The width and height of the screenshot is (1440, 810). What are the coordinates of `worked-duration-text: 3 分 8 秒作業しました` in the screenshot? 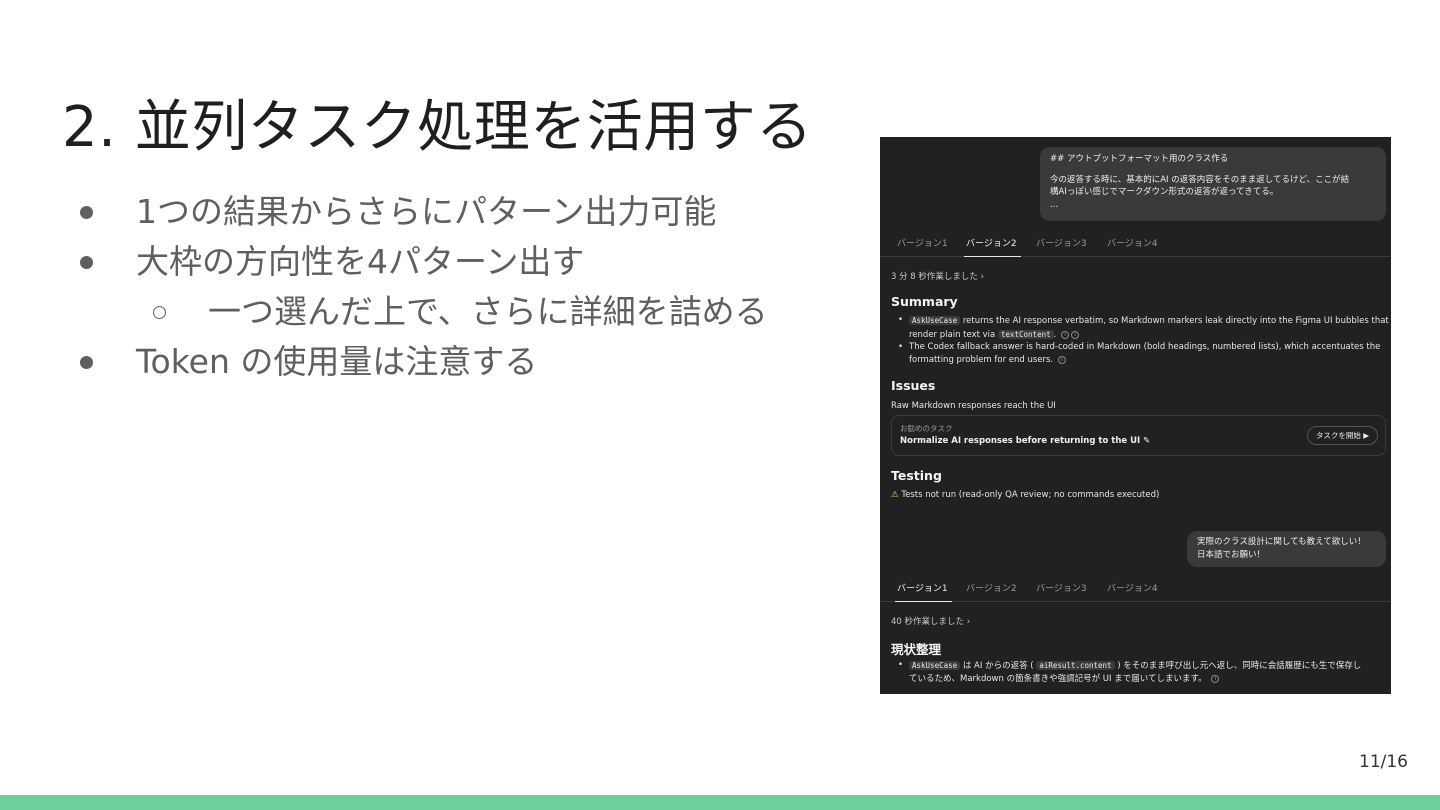 It's located at (934, 277).